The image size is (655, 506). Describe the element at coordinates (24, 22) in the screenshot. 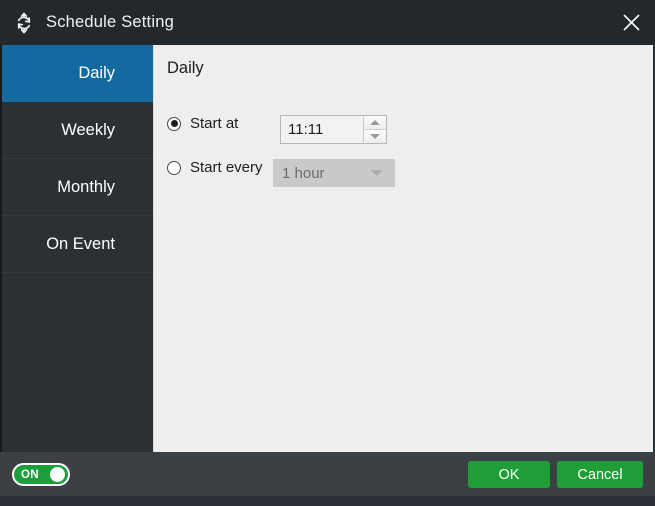

I see `move-resize-icon` at that location.